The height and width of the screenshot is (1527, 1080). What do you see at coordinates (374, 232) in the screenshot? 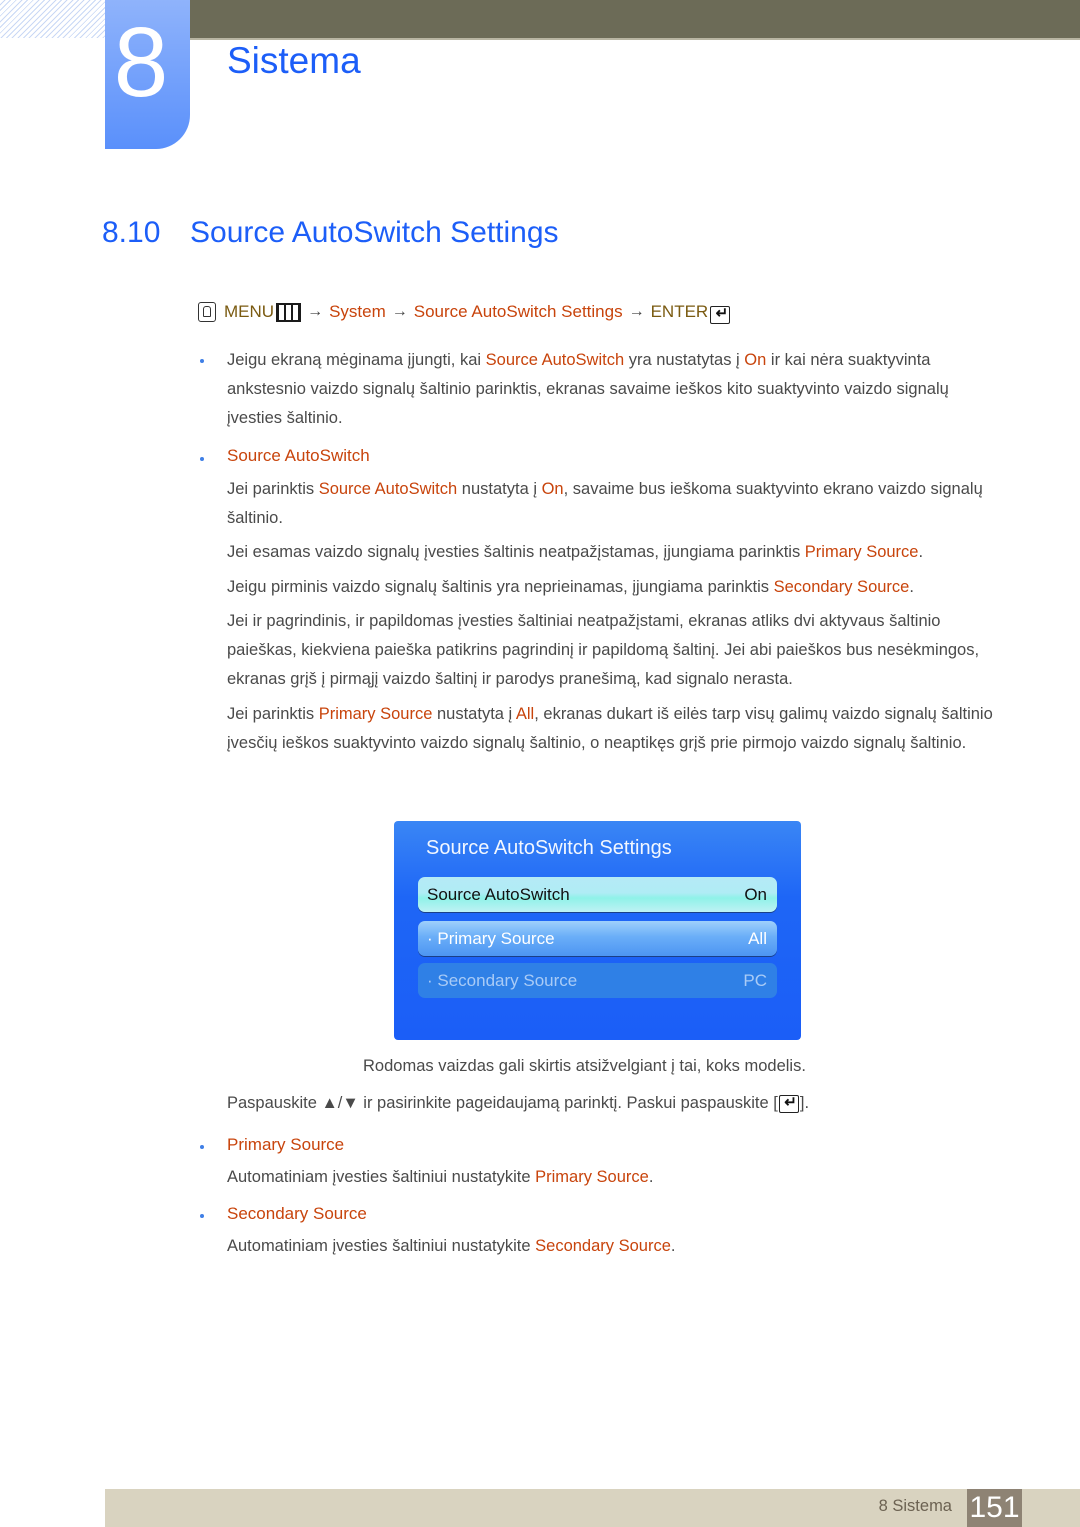
I see `section-title-text: Source AutoSwitch Settings` at bounding box center [374, 232].